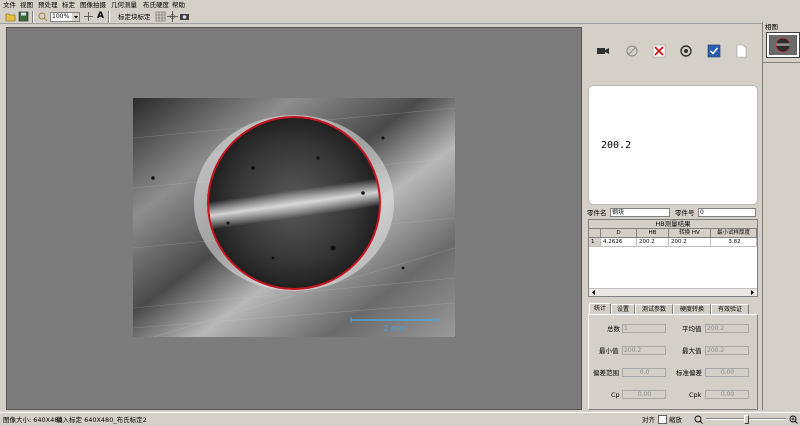  What do you see at coordinates (100, 16) in the screenshot?
I see `text-tool-button: A` at bounding box center [100, 16].